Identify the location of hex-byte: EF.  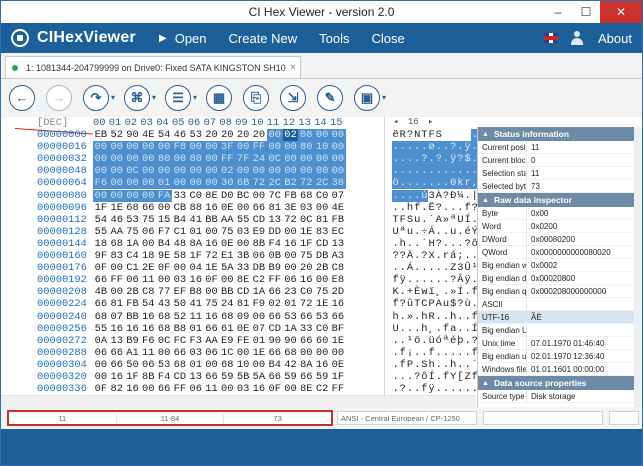
(180, 292).